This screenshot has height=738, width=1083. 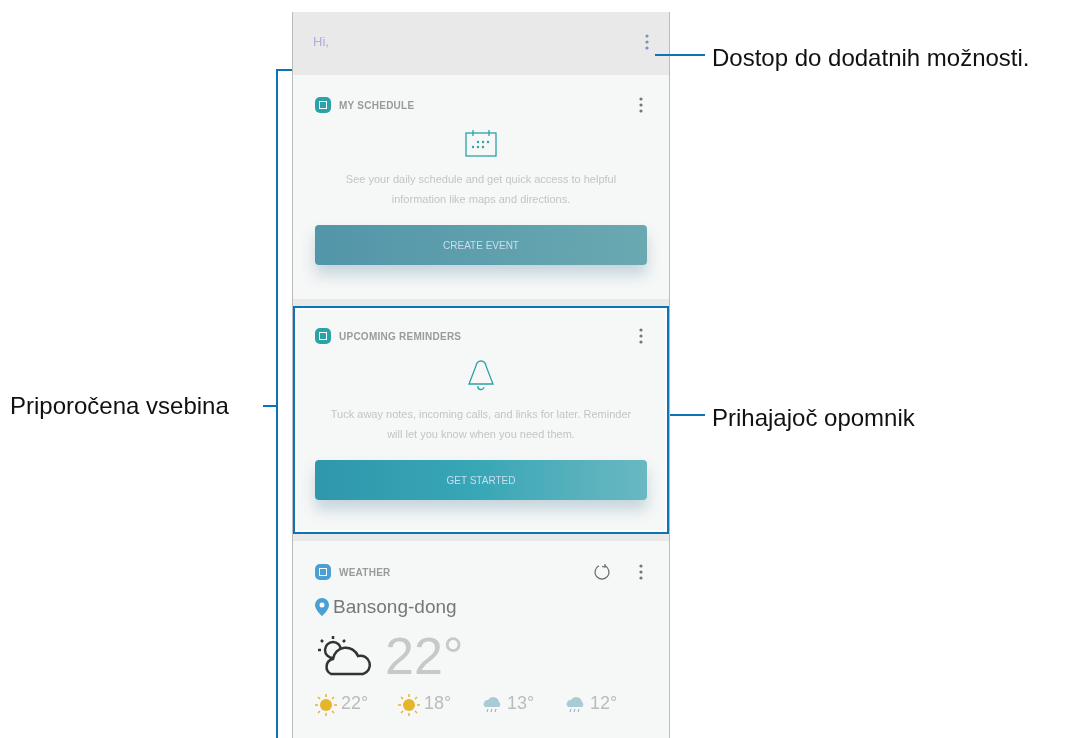 I want to click on forecast-temperature: 22°, so click(x=355, y=702).